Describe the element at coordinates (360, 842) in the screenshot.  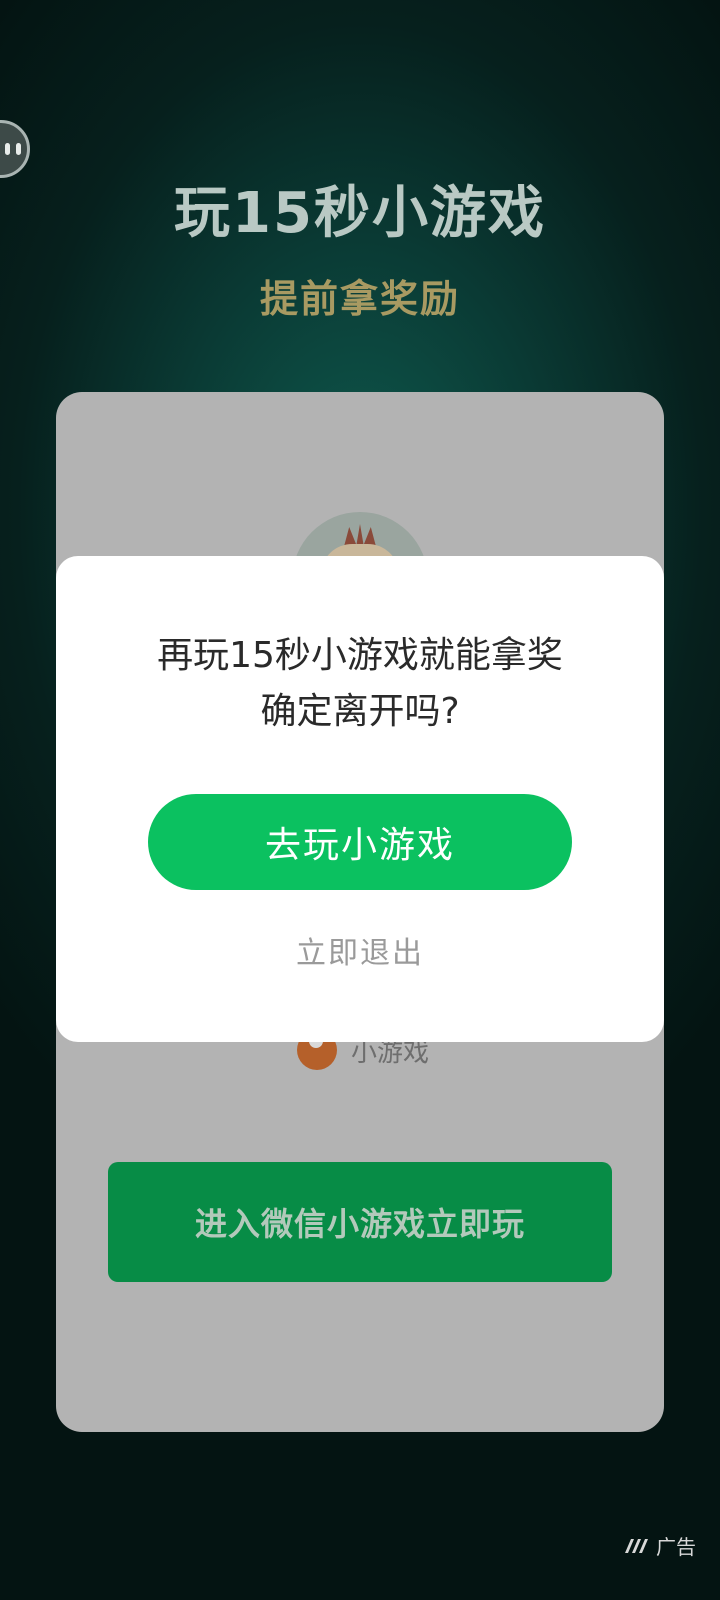
I see `go-play-button: 去玩小游戏` at that location.